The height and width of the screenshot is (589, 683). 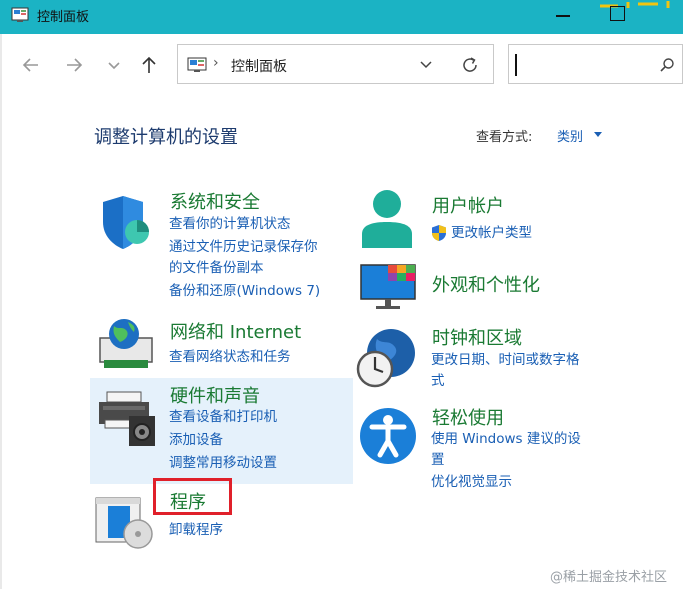 I want to click on link-change-account-type: 更改帐户类型, so click(x=491, y=233).